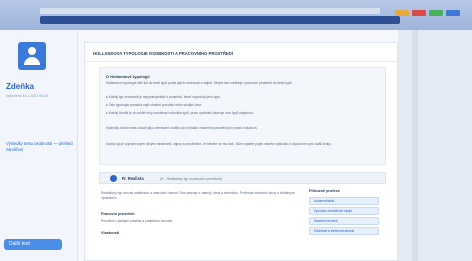 The width and height of the screenshot is (472, 261). What do you see at coordinates (118, 214) in the screenshot?
I see `section-title-environment: Pracovní prostředí` at bounding box center [118, 214].